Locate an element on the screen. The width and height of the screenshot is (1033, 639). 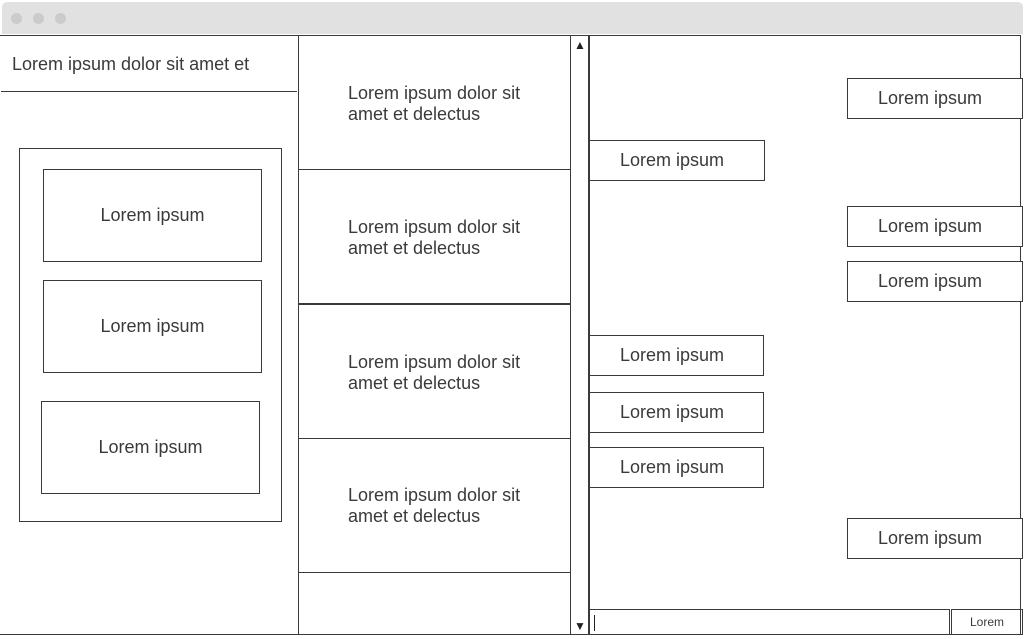
scroll-up-arrow-icon: ▲ is located at coordinates (580, 45).